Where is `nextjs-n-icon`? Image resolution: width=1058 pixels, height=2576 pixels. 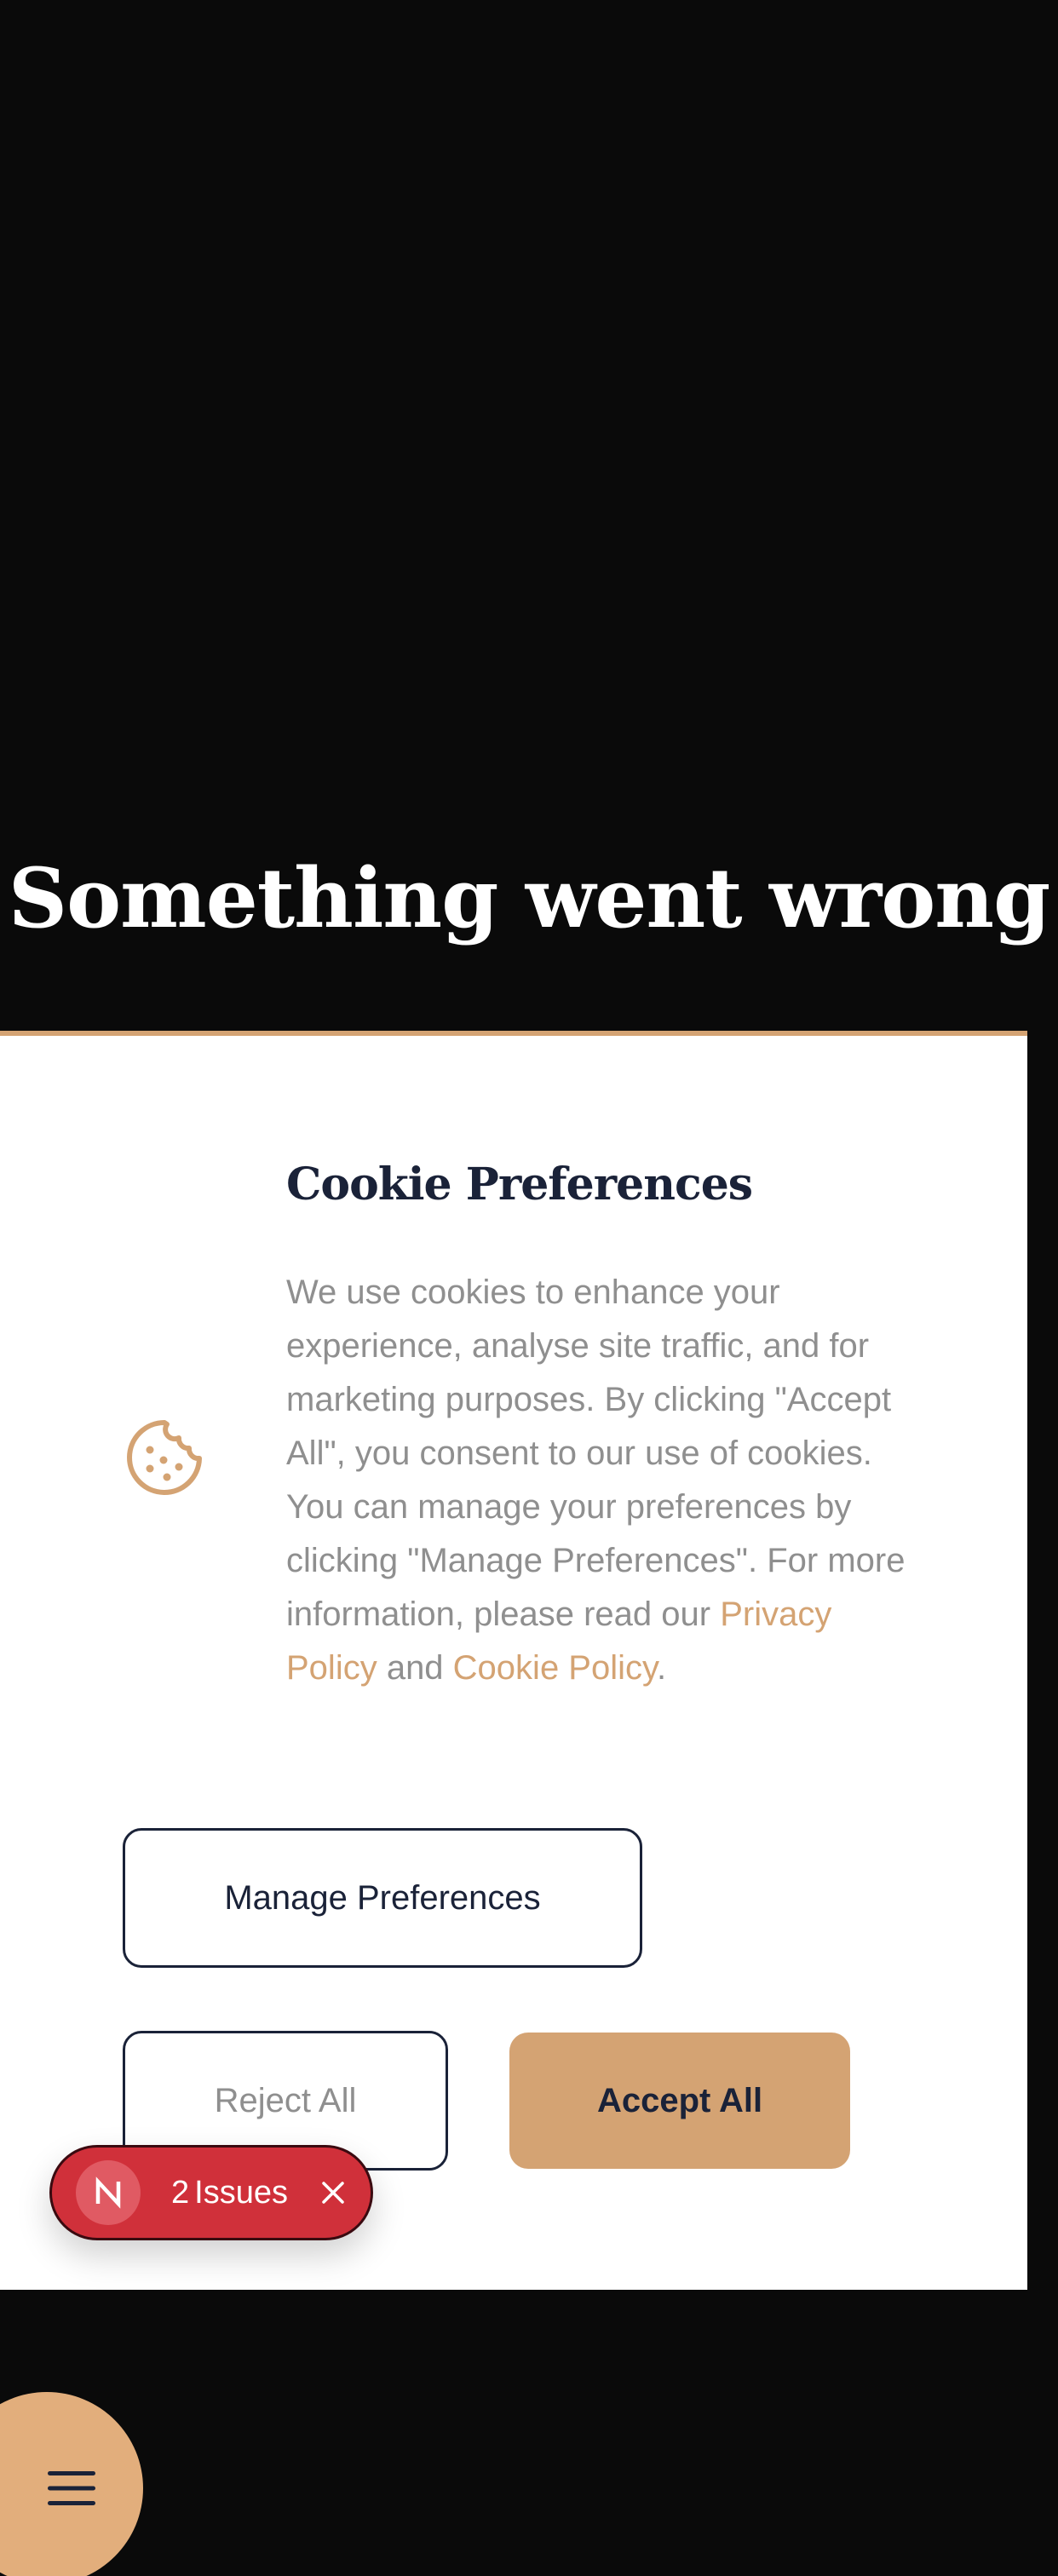
nextjs-n-icon is located at coordinates (109, 2192).